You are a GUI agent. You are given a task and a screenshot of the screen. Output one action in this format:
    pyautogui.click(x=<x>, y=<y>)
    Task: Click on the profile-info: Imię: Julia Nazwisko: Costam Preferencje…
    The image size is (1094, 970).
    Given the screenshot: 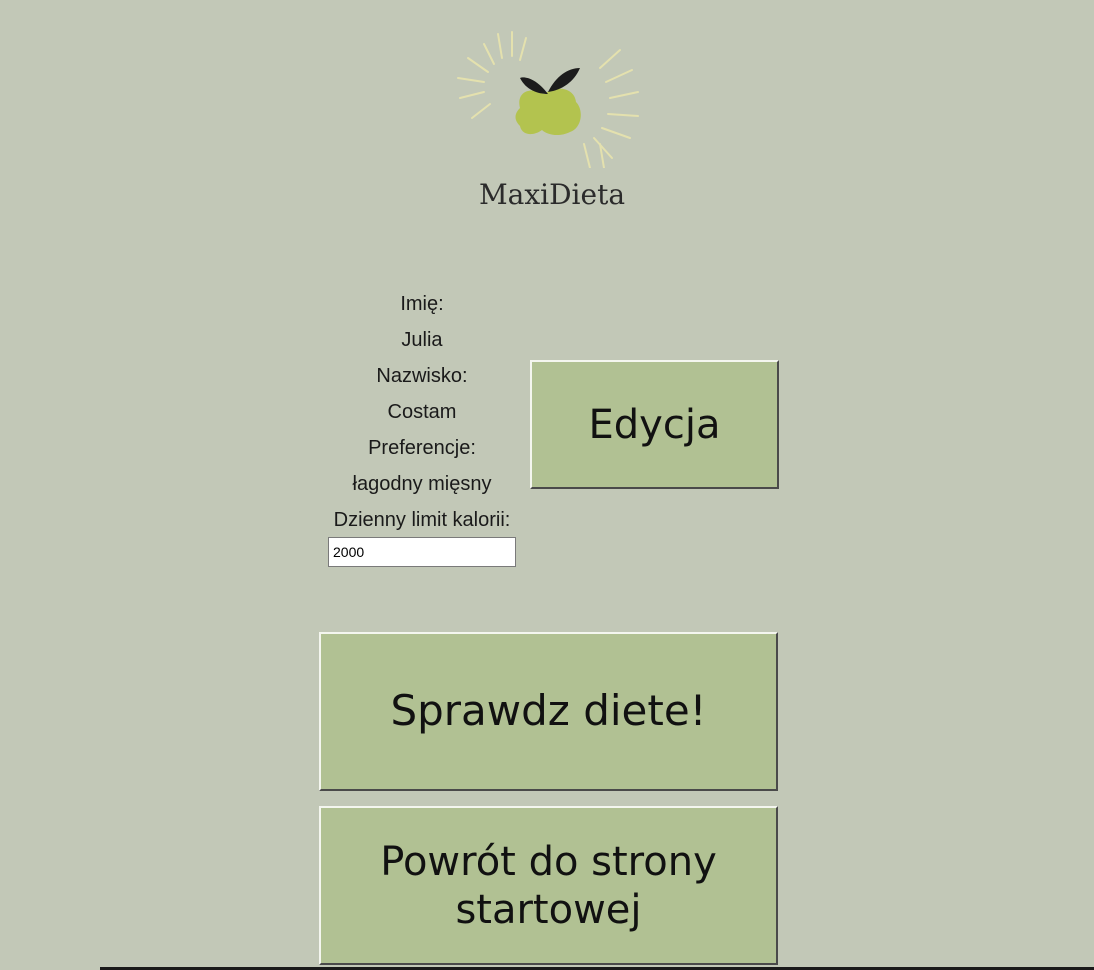 What is the action you would take?
    pyautogui.click(x=422, y=412)
    